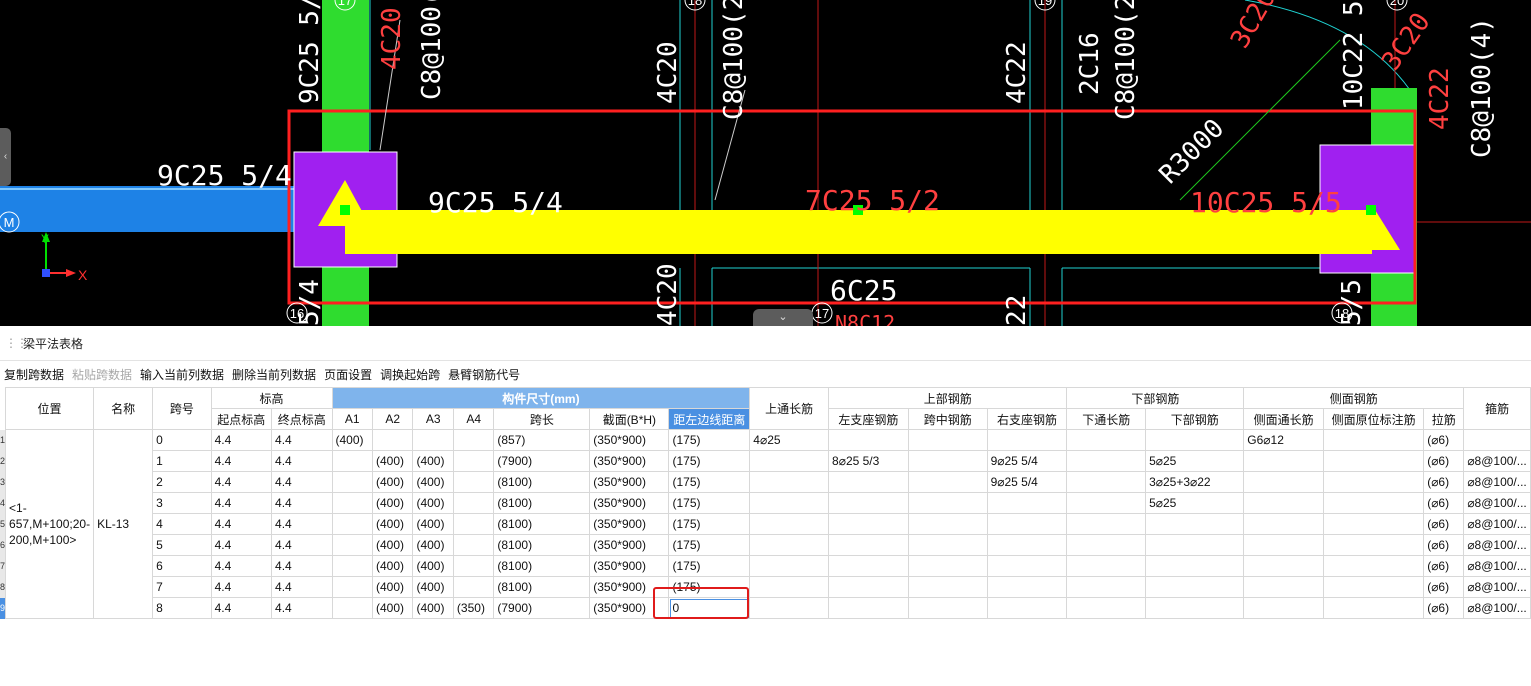  Describe the element at coordinates (182, 608) in the screenshot. I see `cell-span: 8` at that location.